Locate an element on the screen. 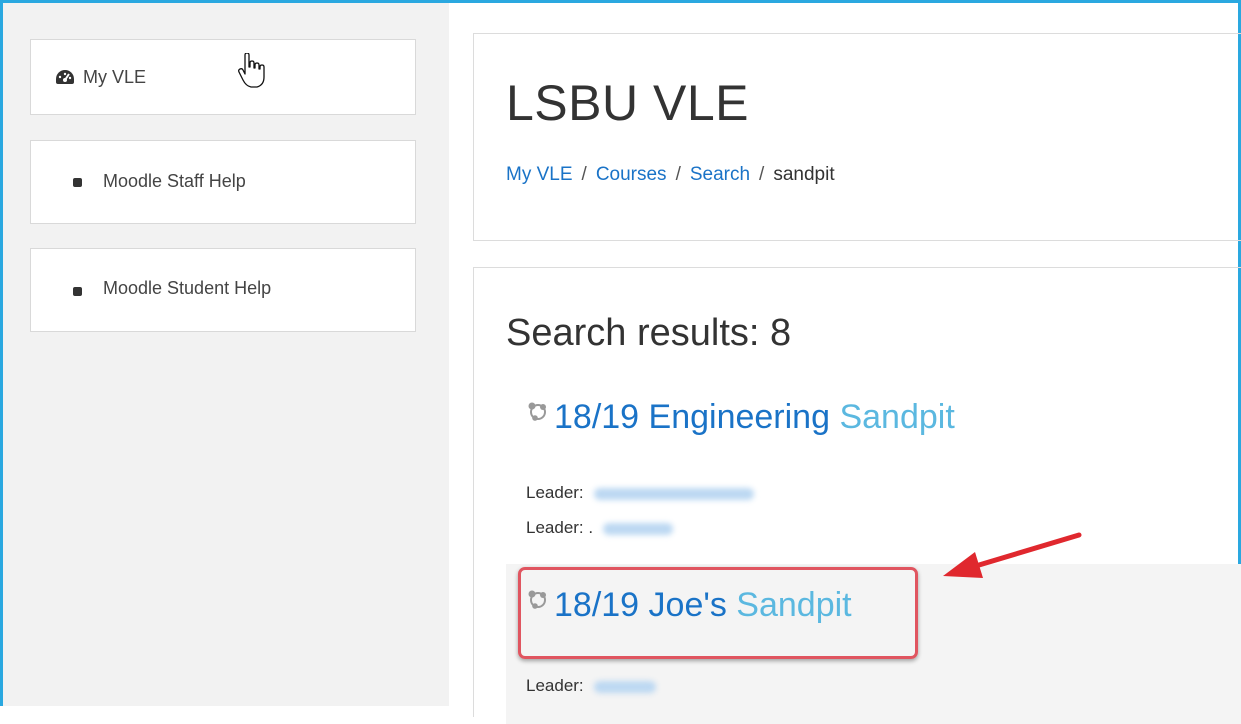  breadcrumb-link-search: Search is located at coordinates (720, 174).